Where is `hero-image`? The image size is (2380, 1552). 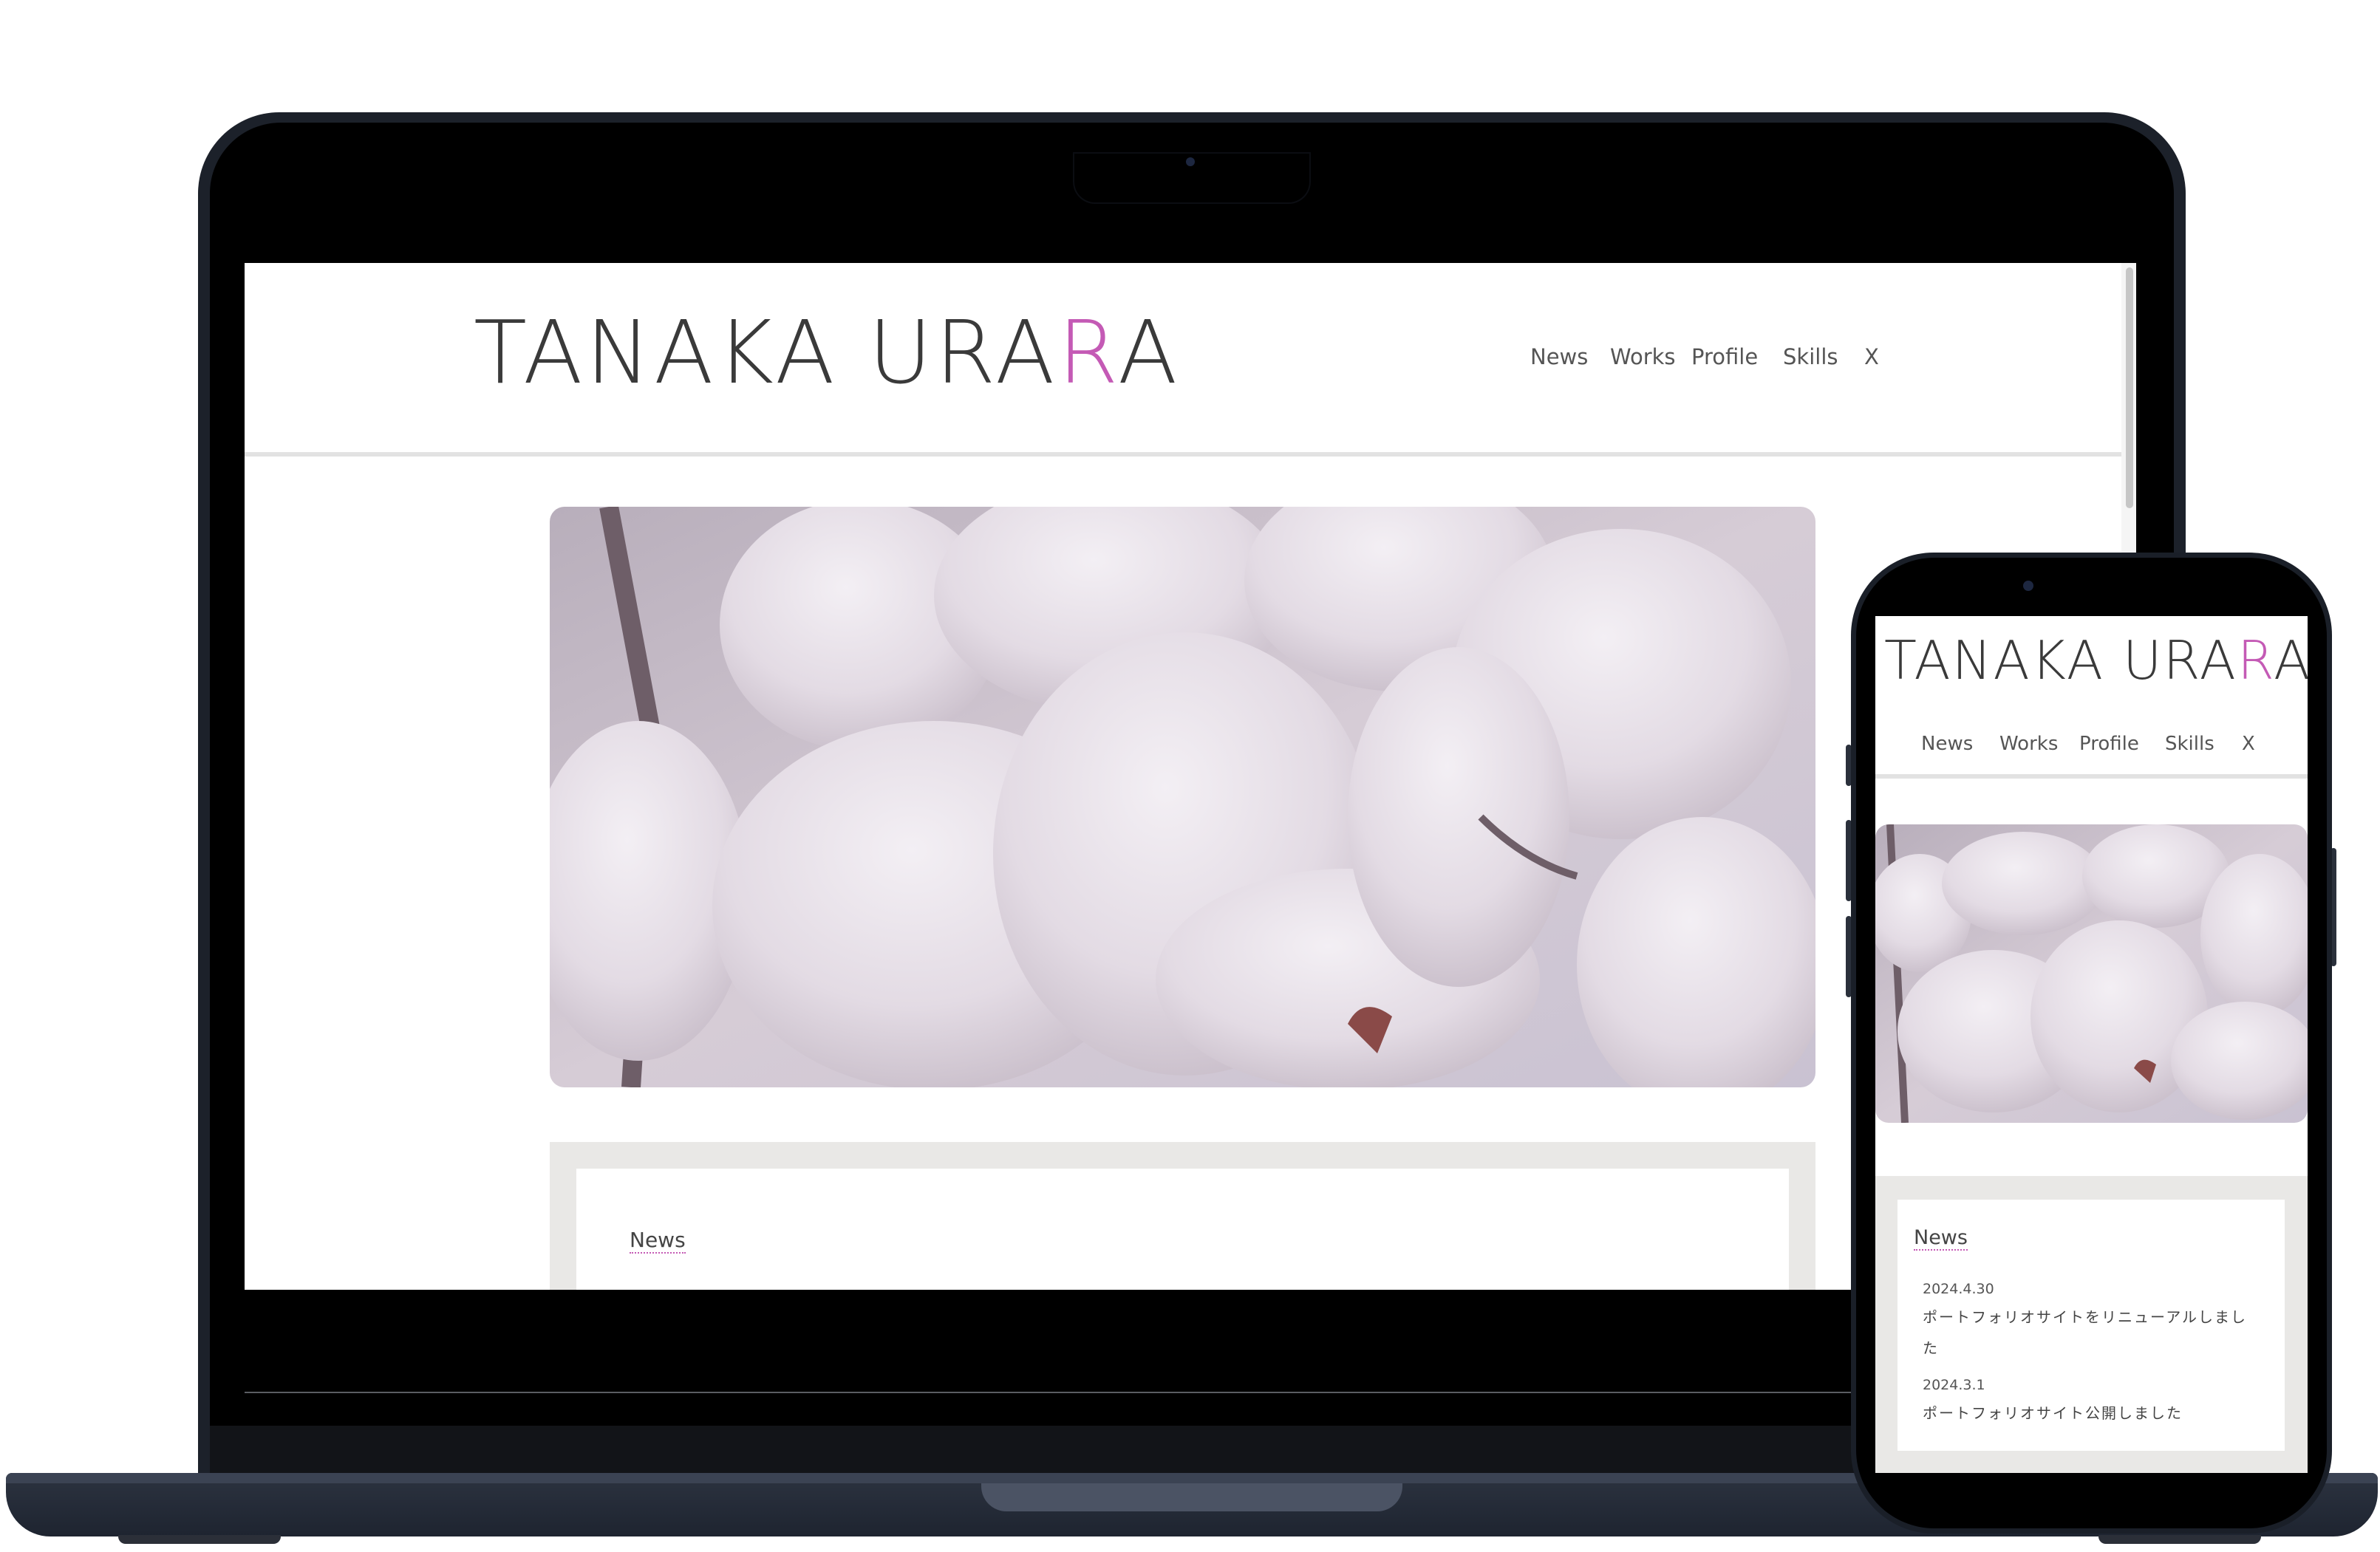 hero-image is located at coordinates (2091, 973).